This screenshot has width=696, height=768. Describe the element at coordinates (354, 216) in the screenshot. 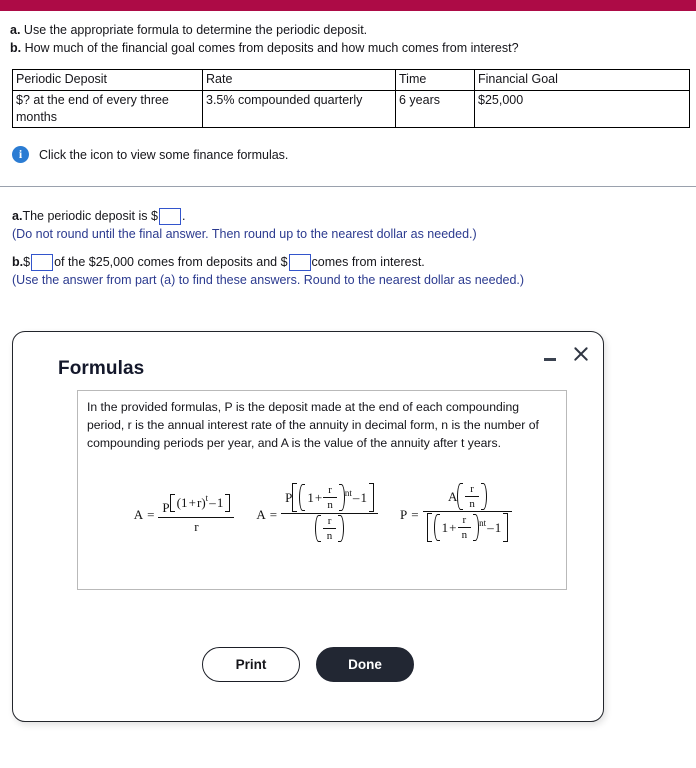

I see `answer-row-a: a. The periodic deposit is $ .` at that location.